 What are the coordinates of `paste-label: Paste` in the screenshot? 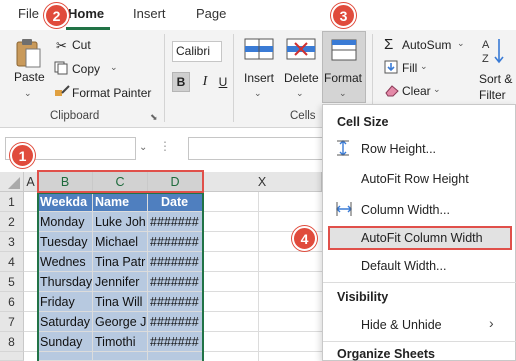 It's located at (29, 77).